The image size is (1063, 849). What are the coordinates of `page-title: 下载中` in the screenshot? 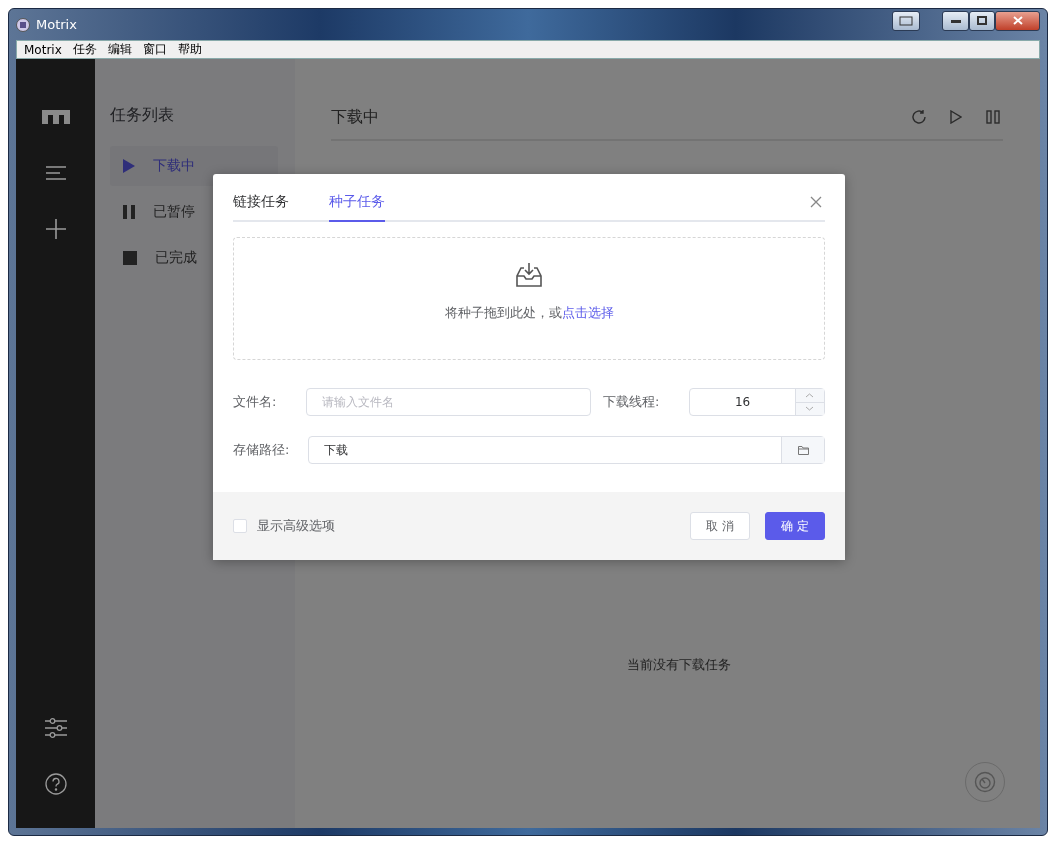 It's located at (355, 117).